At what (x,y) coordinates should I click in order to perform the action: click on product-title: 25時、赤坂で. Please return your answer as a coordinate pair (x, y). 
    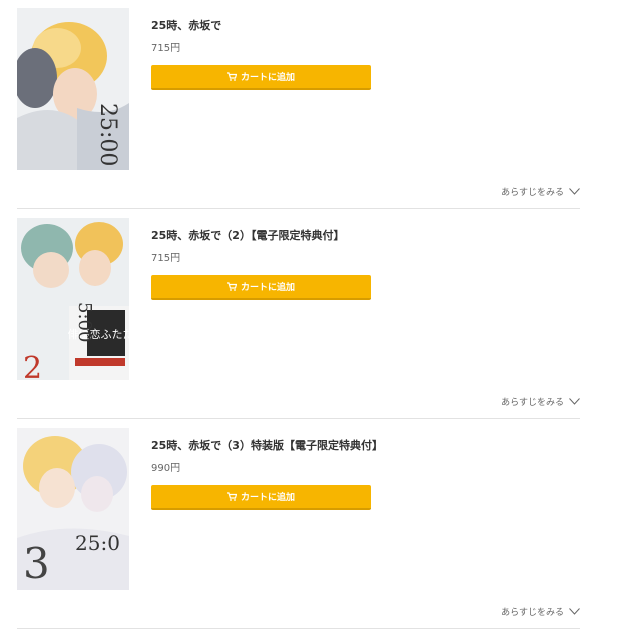
    Looking at the image, I should click on (186, 25).